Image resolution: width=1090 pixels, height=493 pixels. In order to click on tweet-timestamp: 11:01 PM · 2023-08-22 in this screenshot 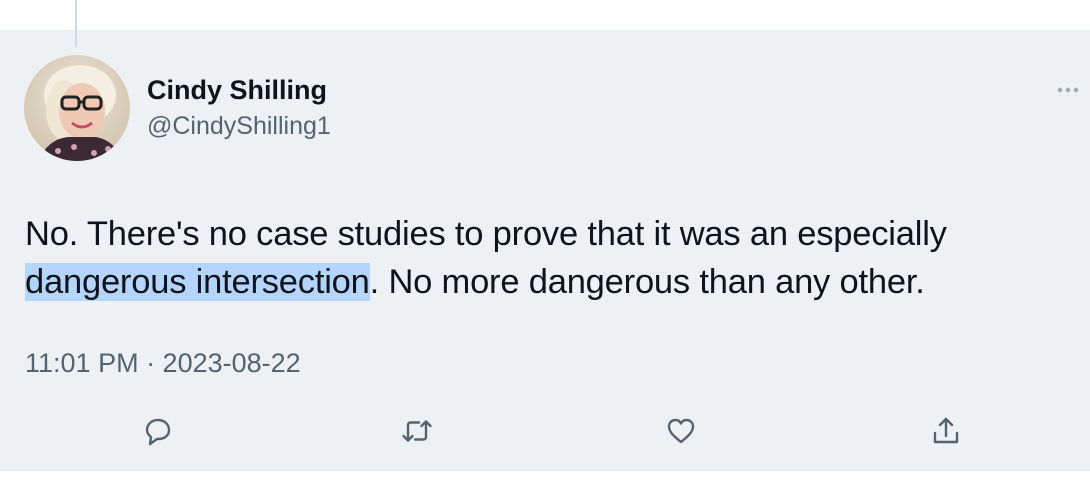, I will do `click(163, 363)`.